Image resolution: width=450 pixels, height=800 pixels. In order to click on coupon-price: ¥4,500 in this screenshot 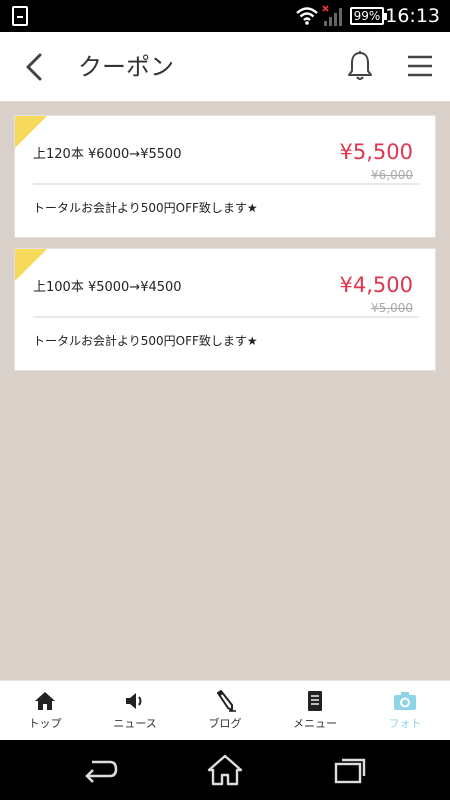, I will do `click(376, 285)`.